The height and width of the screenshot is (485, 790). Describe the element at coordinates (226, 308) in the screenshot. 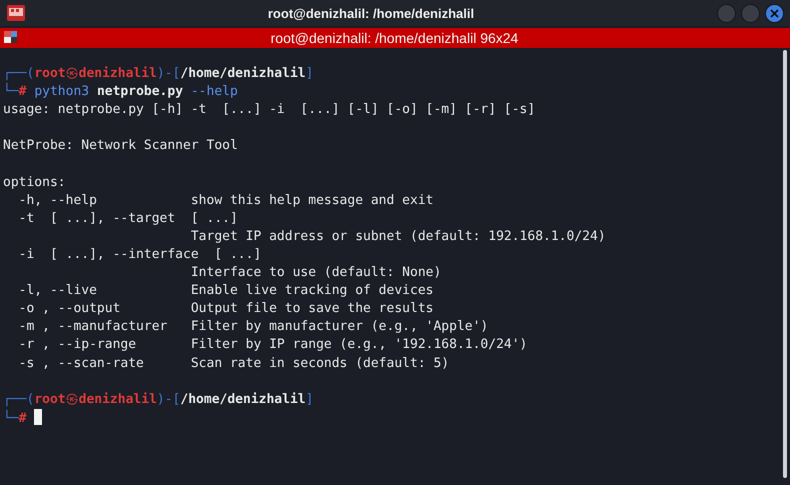

I see `output-line: -o , --output Output file to save the results` at that location.